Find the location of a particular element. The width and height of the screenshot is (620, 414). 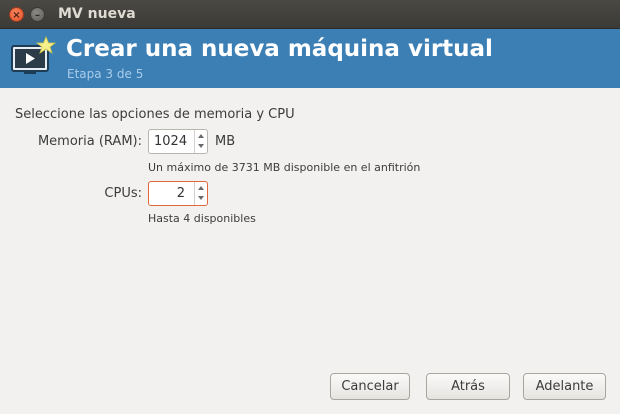

minimize-window-button: – is located at coordinates (37, 14).